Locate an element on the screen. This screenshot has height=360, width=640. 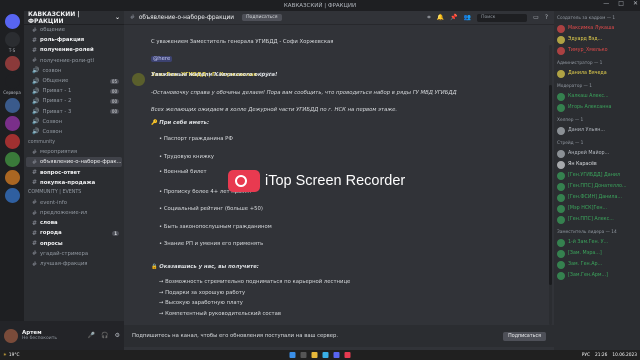
channel-item: # города 1 is located at coordinates (74, 233).